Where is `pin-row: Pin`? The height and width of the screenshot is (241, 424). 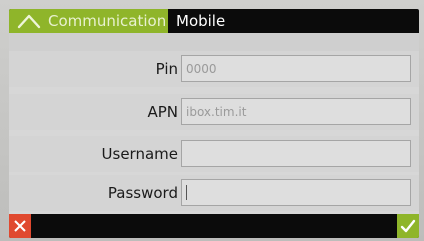 pin-row: Pin is located at coordinates (214, 69).